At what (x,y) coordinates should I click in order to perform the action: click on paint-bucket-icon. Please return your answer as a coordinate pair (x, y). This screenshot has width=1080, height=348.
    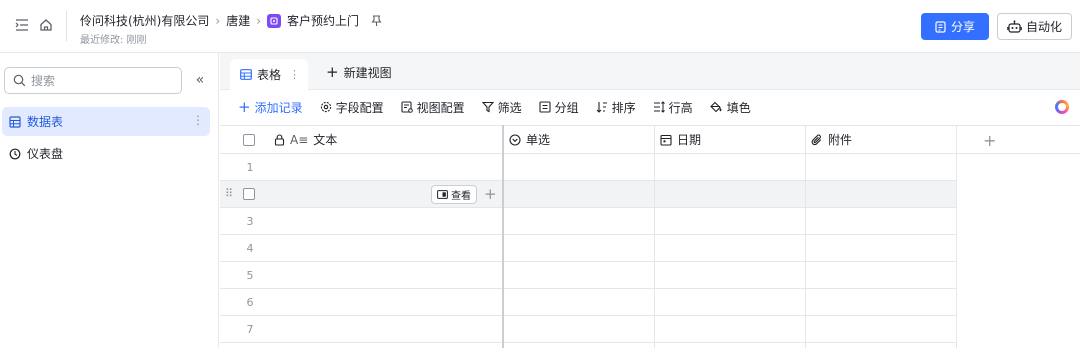
    Looking at the image, I should click on (716, 107).